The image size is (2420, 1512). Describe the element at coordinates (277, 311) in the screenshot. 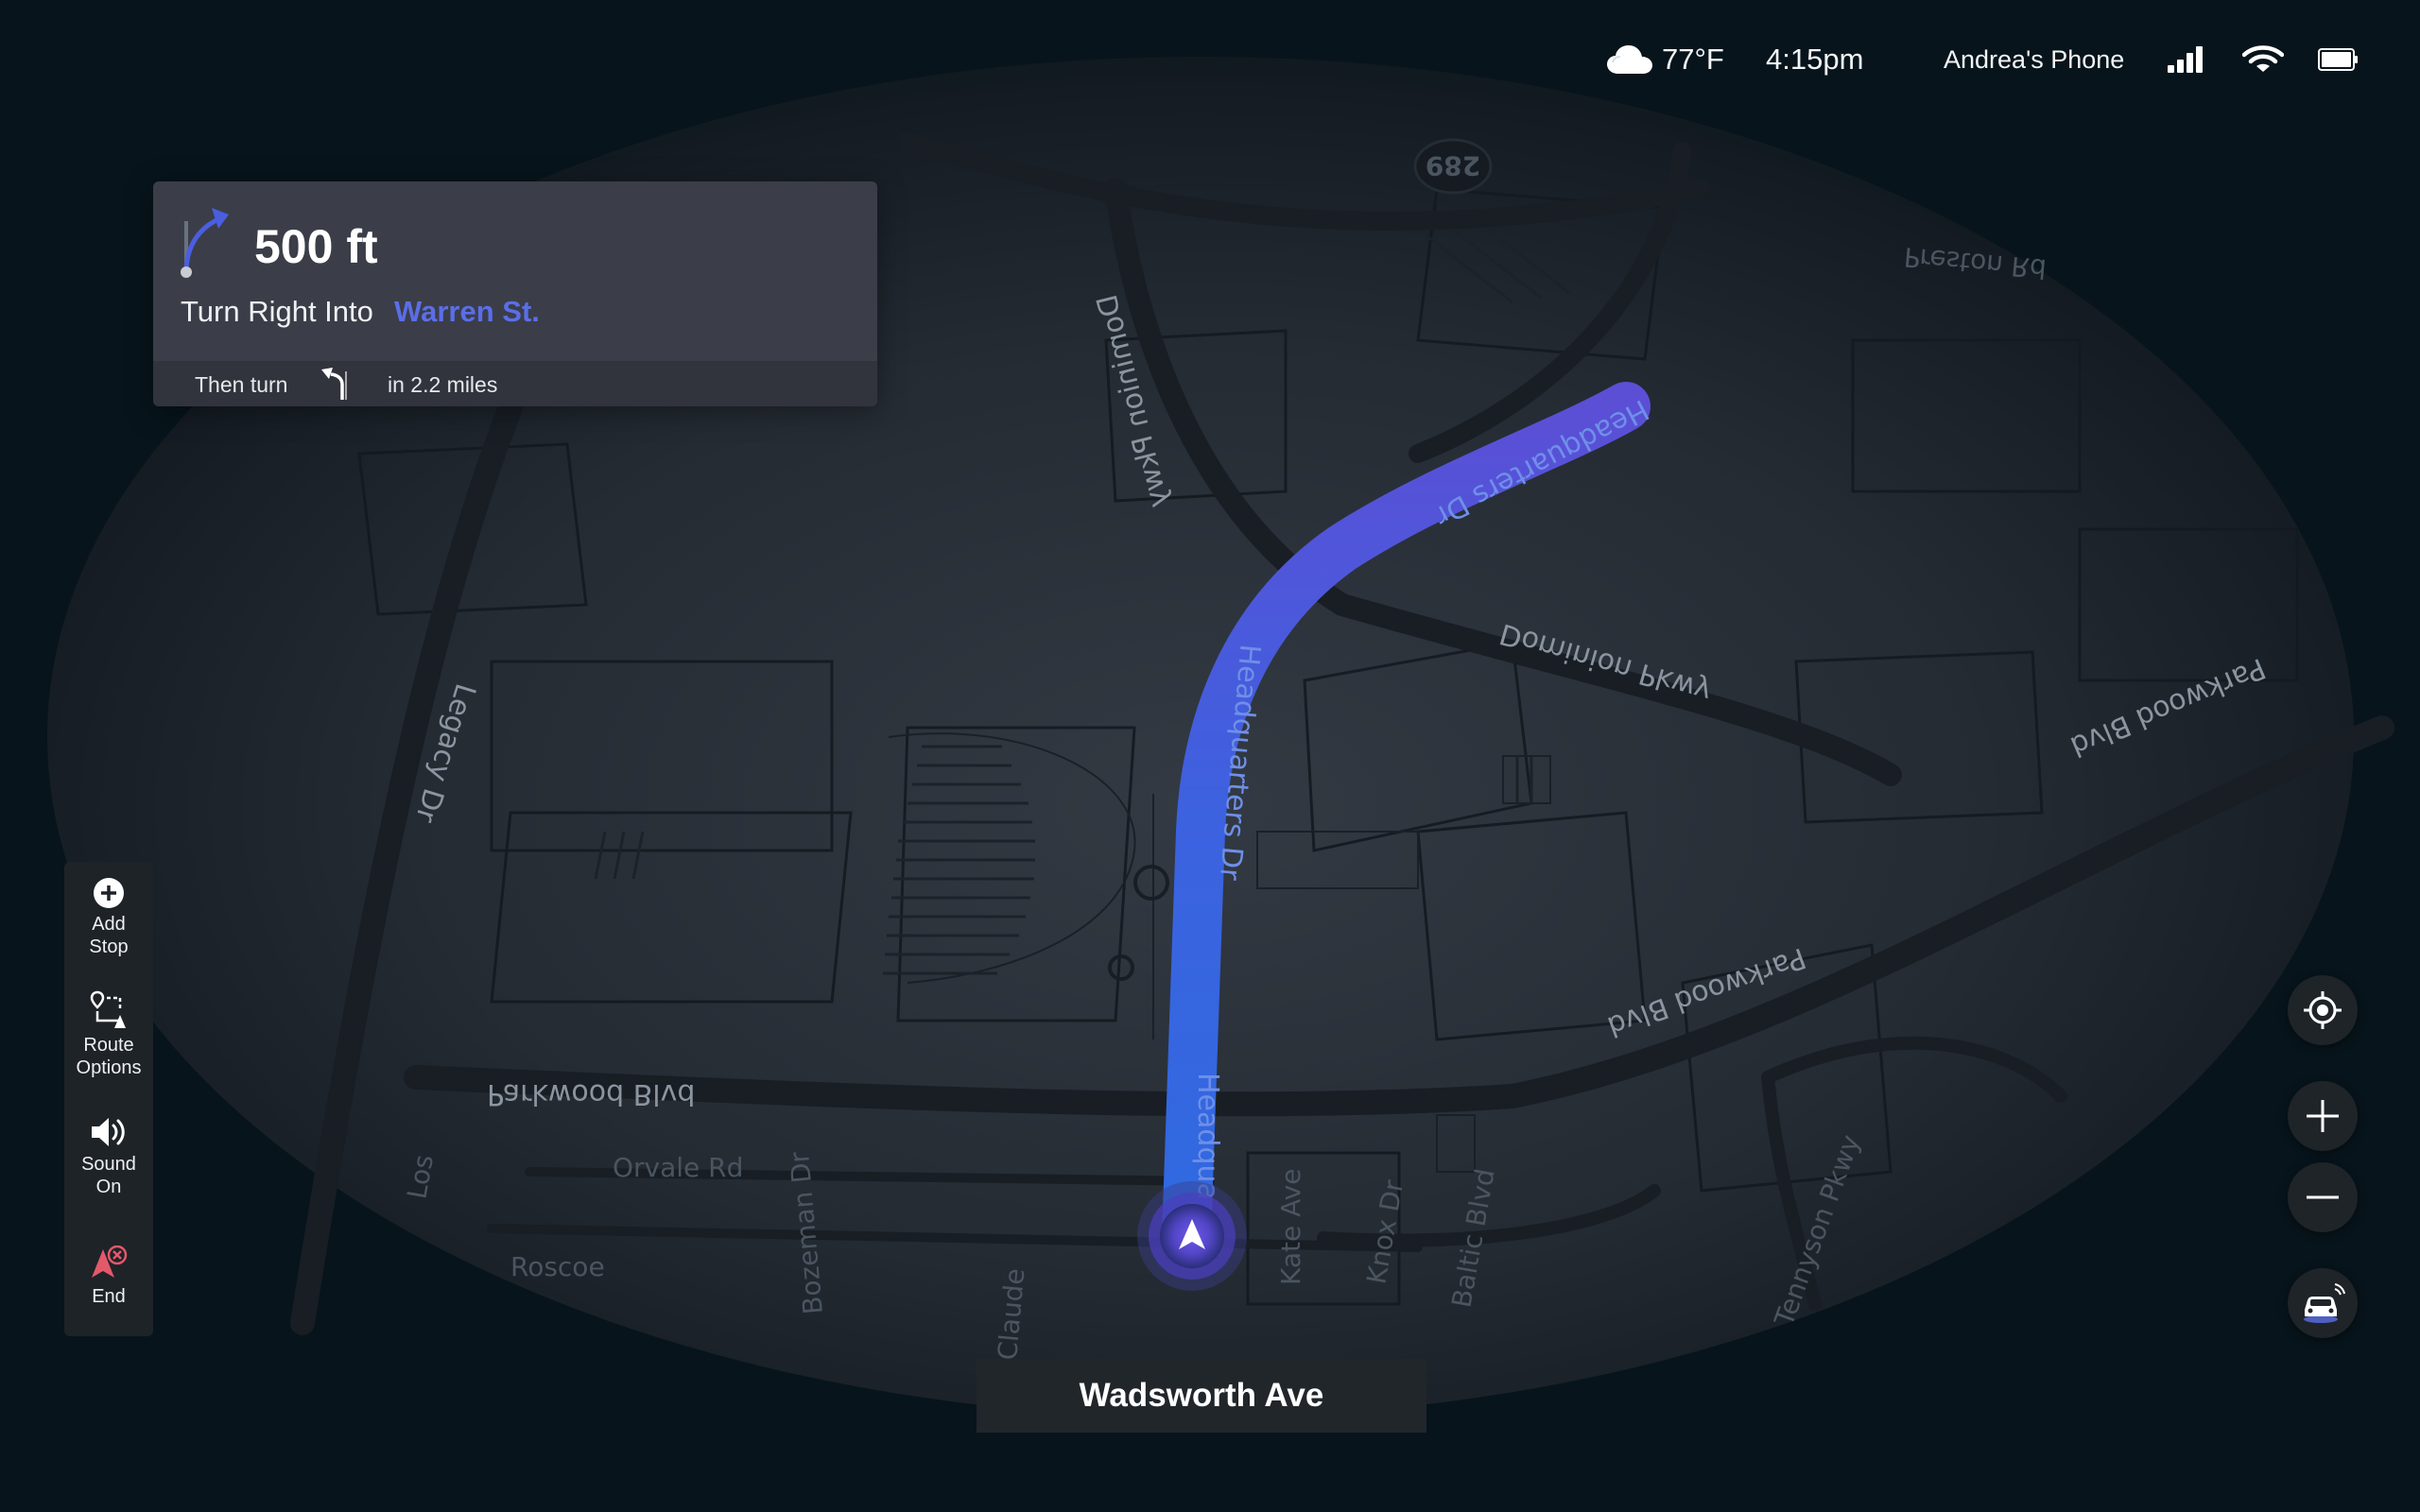

I see `turn-instruction: Turn Right Into` at that location.